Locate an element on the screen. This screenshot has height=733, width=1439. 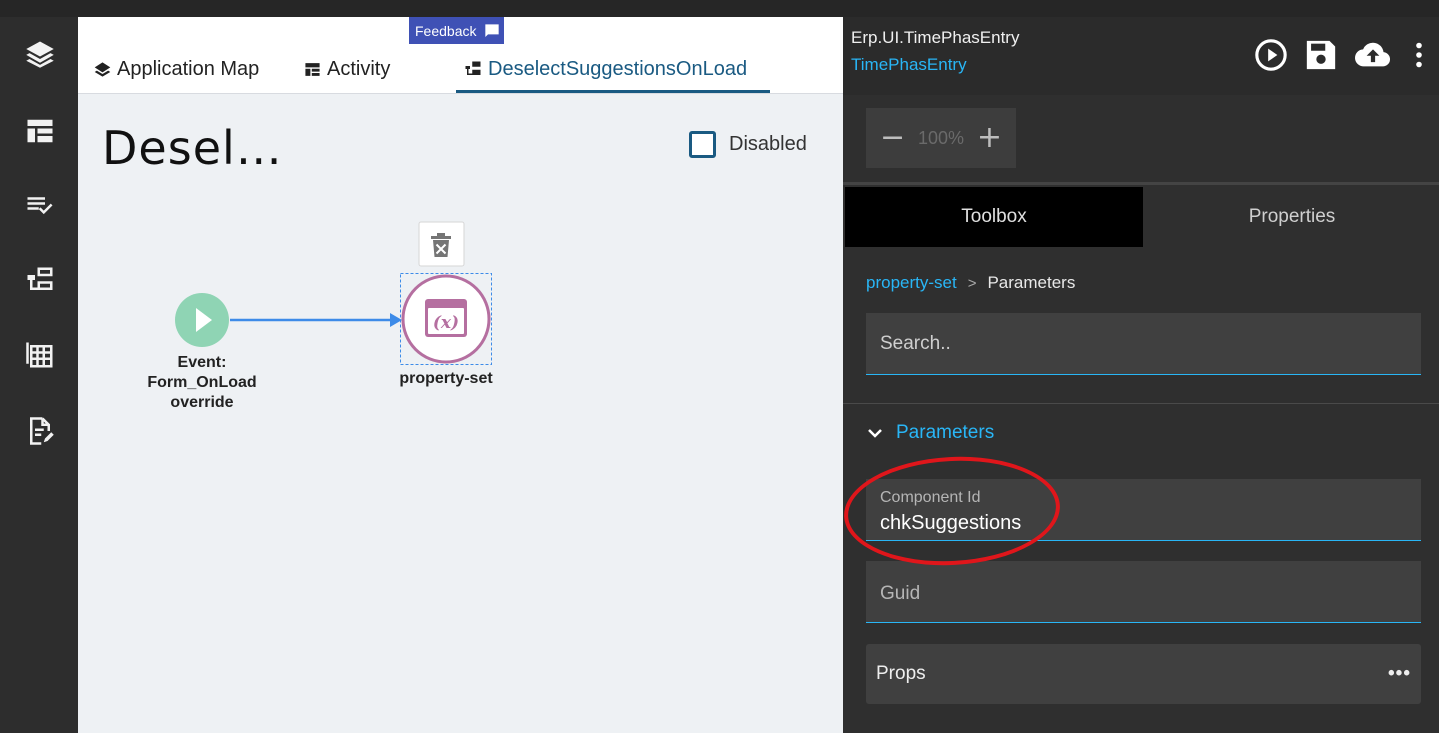
zoom-in-button: + is located at coordinates (989, 138).